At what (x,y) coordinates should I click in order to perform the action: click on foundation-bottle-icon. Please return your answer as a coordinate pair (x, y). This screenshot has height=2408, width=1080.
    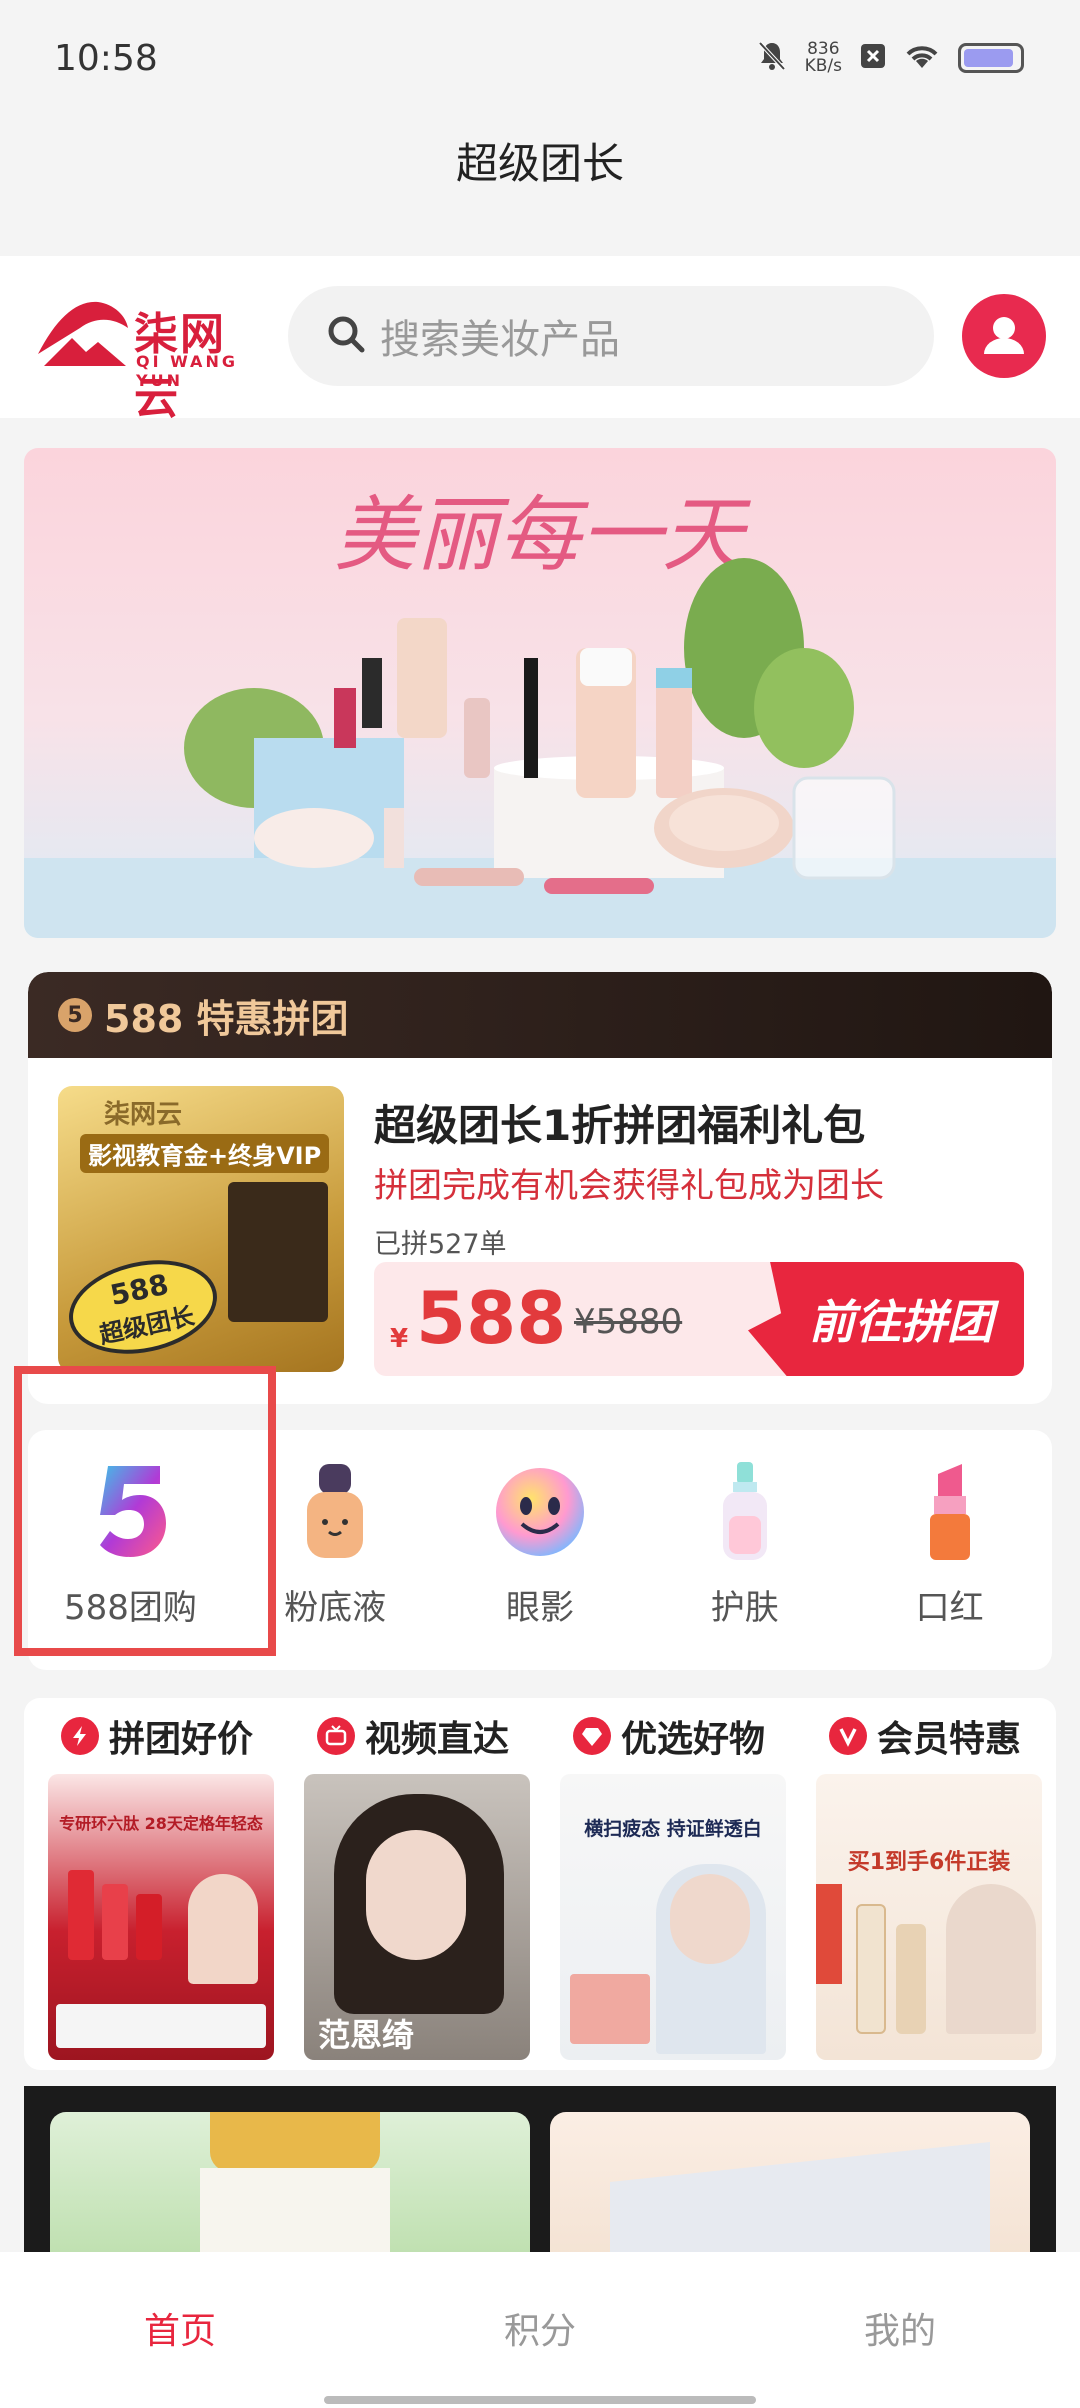
    Looking at the image, I should click on (335, 1511).